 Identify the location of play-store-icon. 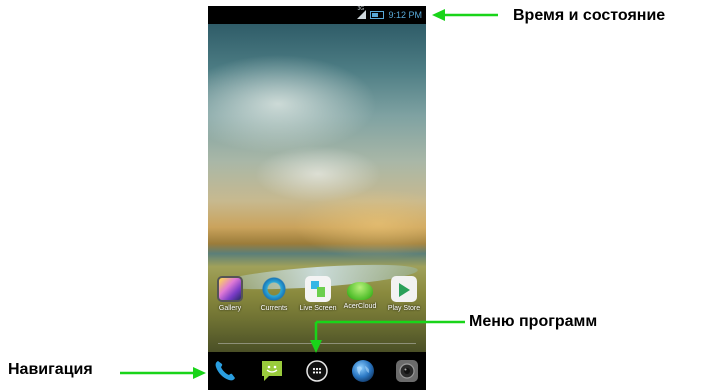
(404, 289).